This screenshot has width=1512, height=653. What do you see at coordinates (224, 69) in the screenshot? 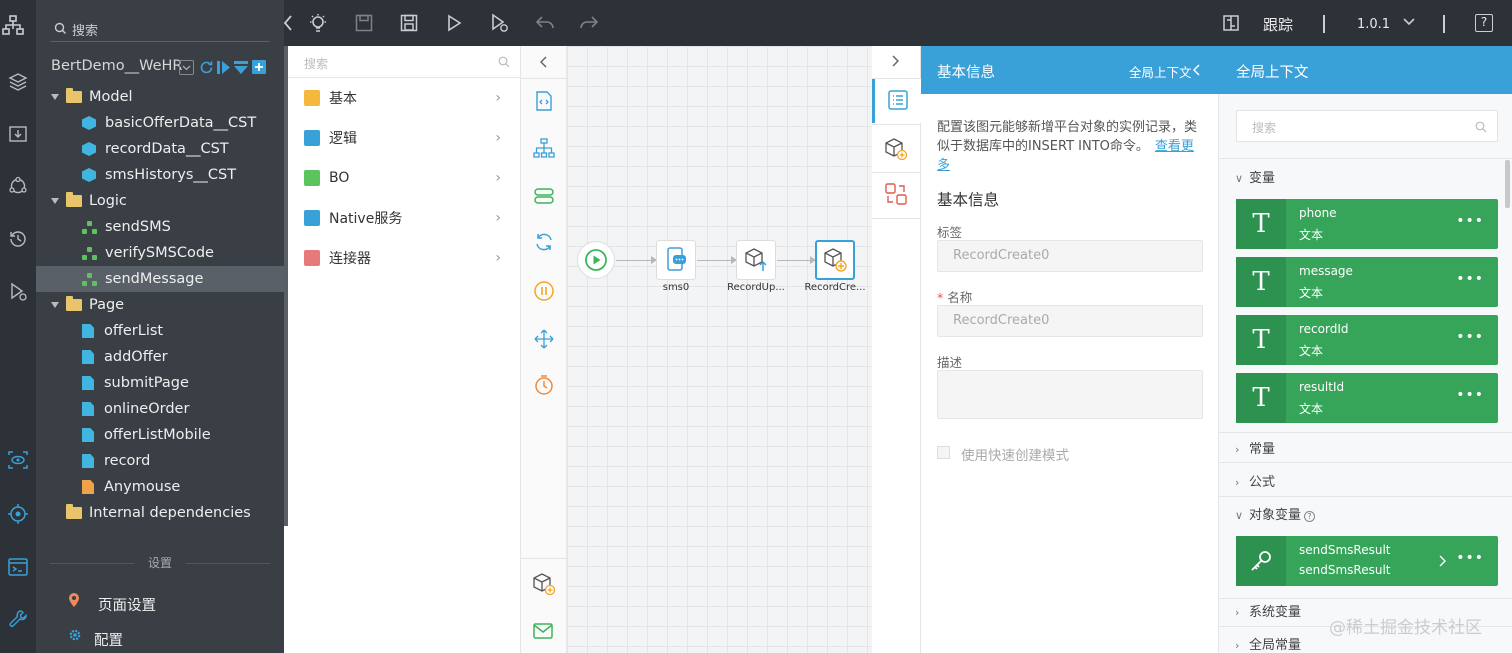
I see `run-flow-icon` at bounding box center [224, 69].